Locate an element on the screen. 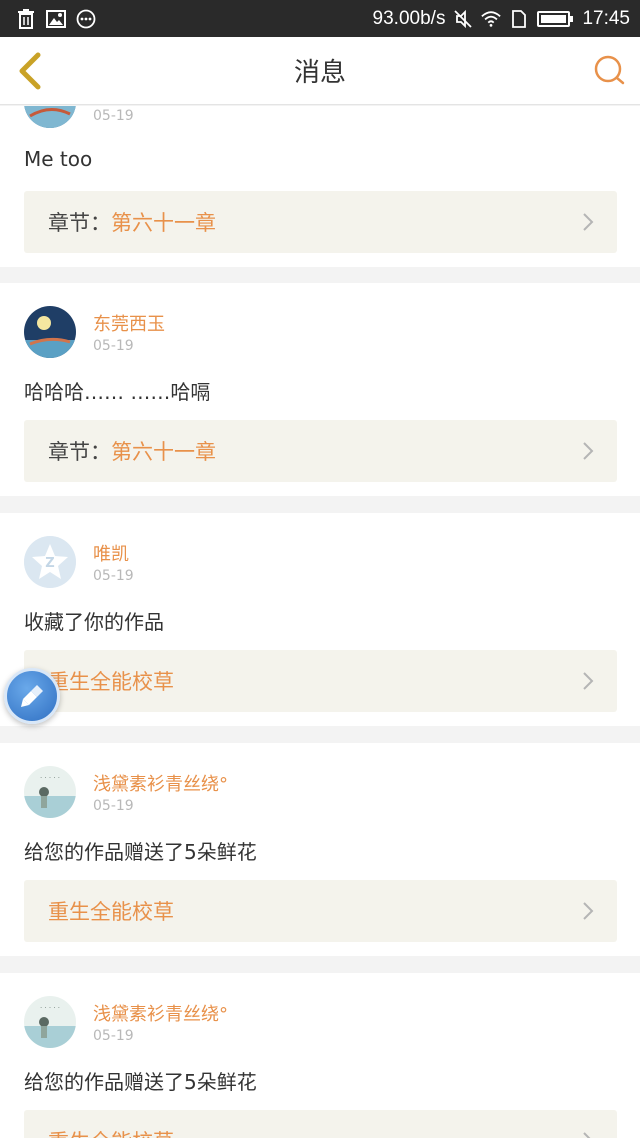  search-button is located at coordinates (610, 71).